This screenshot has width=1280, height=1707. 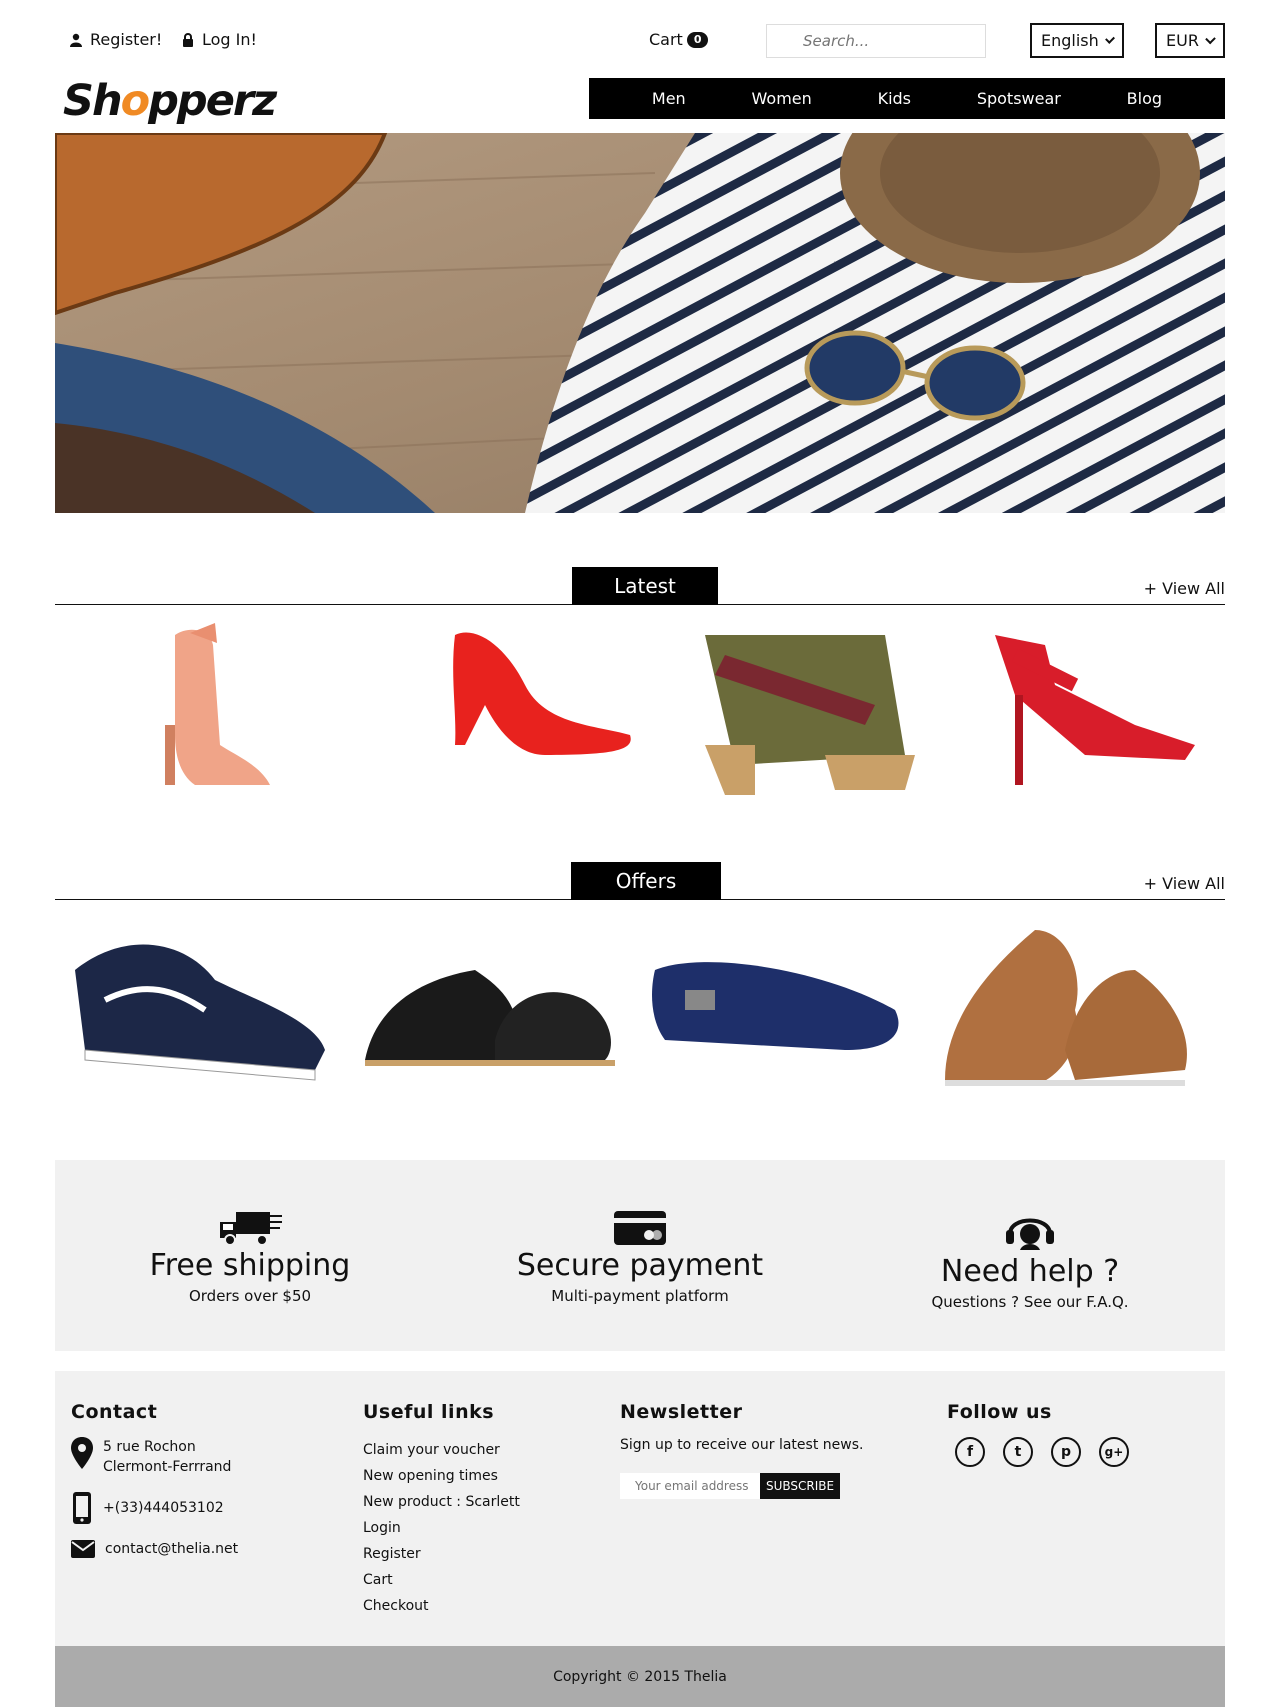 What do you see at coordinates (229, 39) in the screenshot?
I see `login-label: Log In!` at bounding box center [229, 39].